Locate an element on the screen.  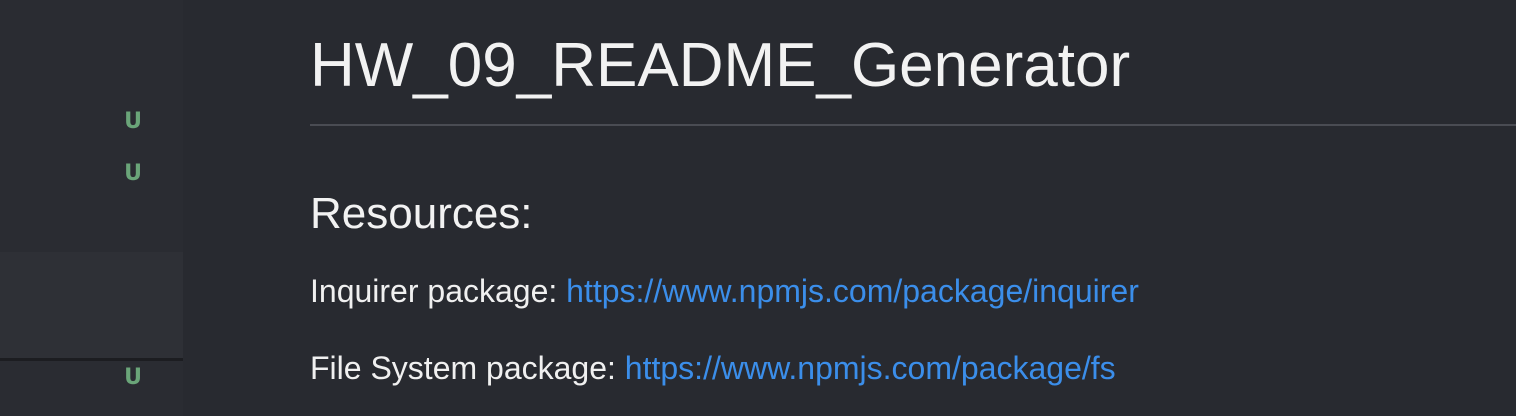
explorer-sidebar: U U U is located at coordinates (91, 208).